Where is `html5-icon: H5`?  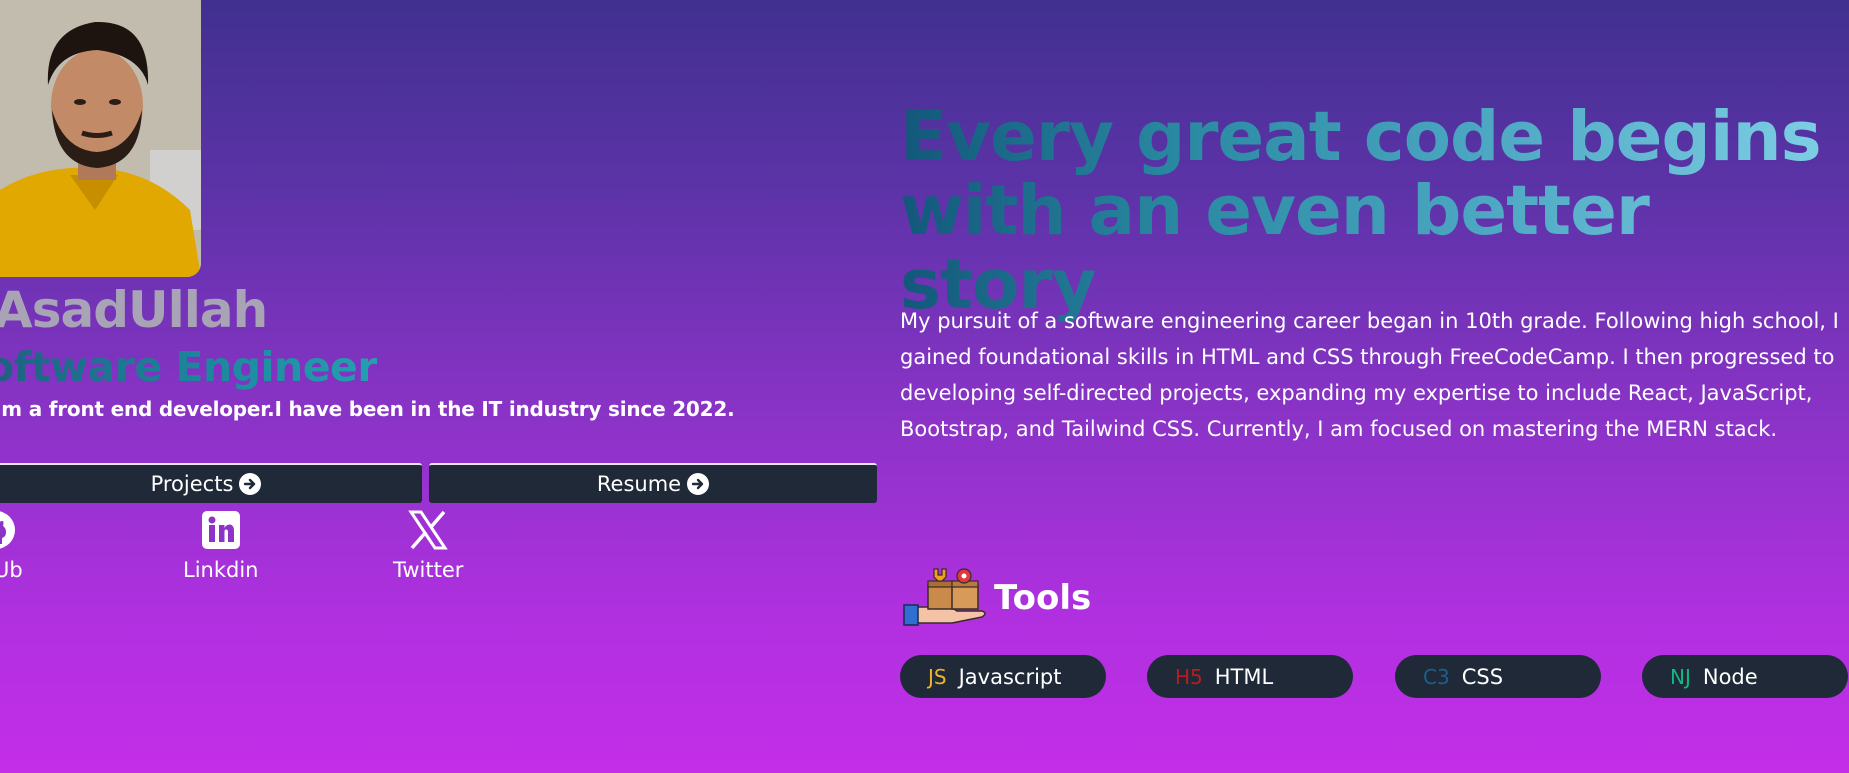
html5-icon: H5 is located at coordinates (1189, 676).